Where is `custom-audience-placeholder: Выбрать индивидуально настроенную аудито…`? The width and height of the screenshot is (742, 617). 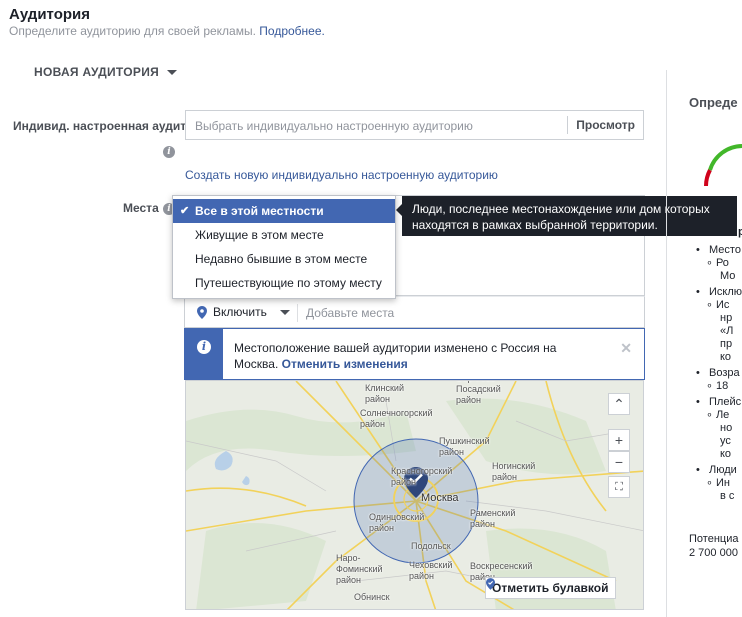
custom-audience-placeholder: Выбрать индивидуально настроенную аудито… is located at coordinates (334, 126).